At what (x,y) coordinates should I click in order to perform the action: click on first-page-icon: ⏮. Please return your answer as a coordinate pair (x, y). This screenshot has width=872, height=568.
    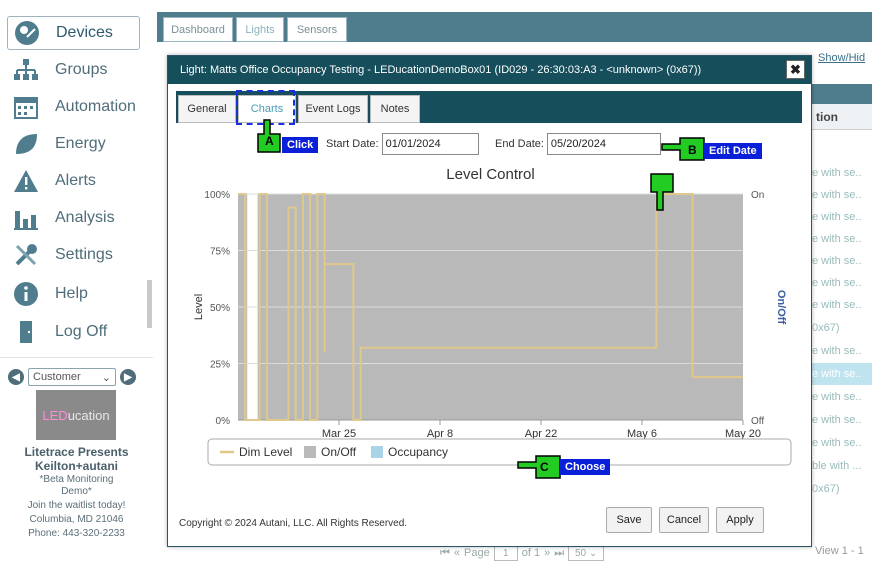
    Looking at the image, I should click on (445, 553).